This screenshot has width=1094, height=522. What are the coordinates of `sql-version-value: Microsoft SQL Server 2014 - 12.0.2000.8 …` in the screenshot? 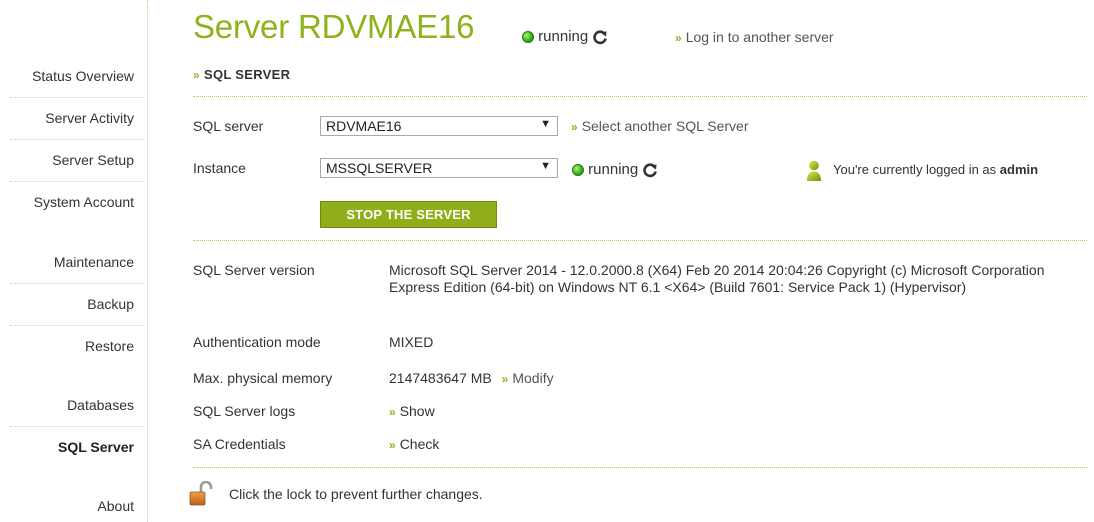 It's located at (717, 278).